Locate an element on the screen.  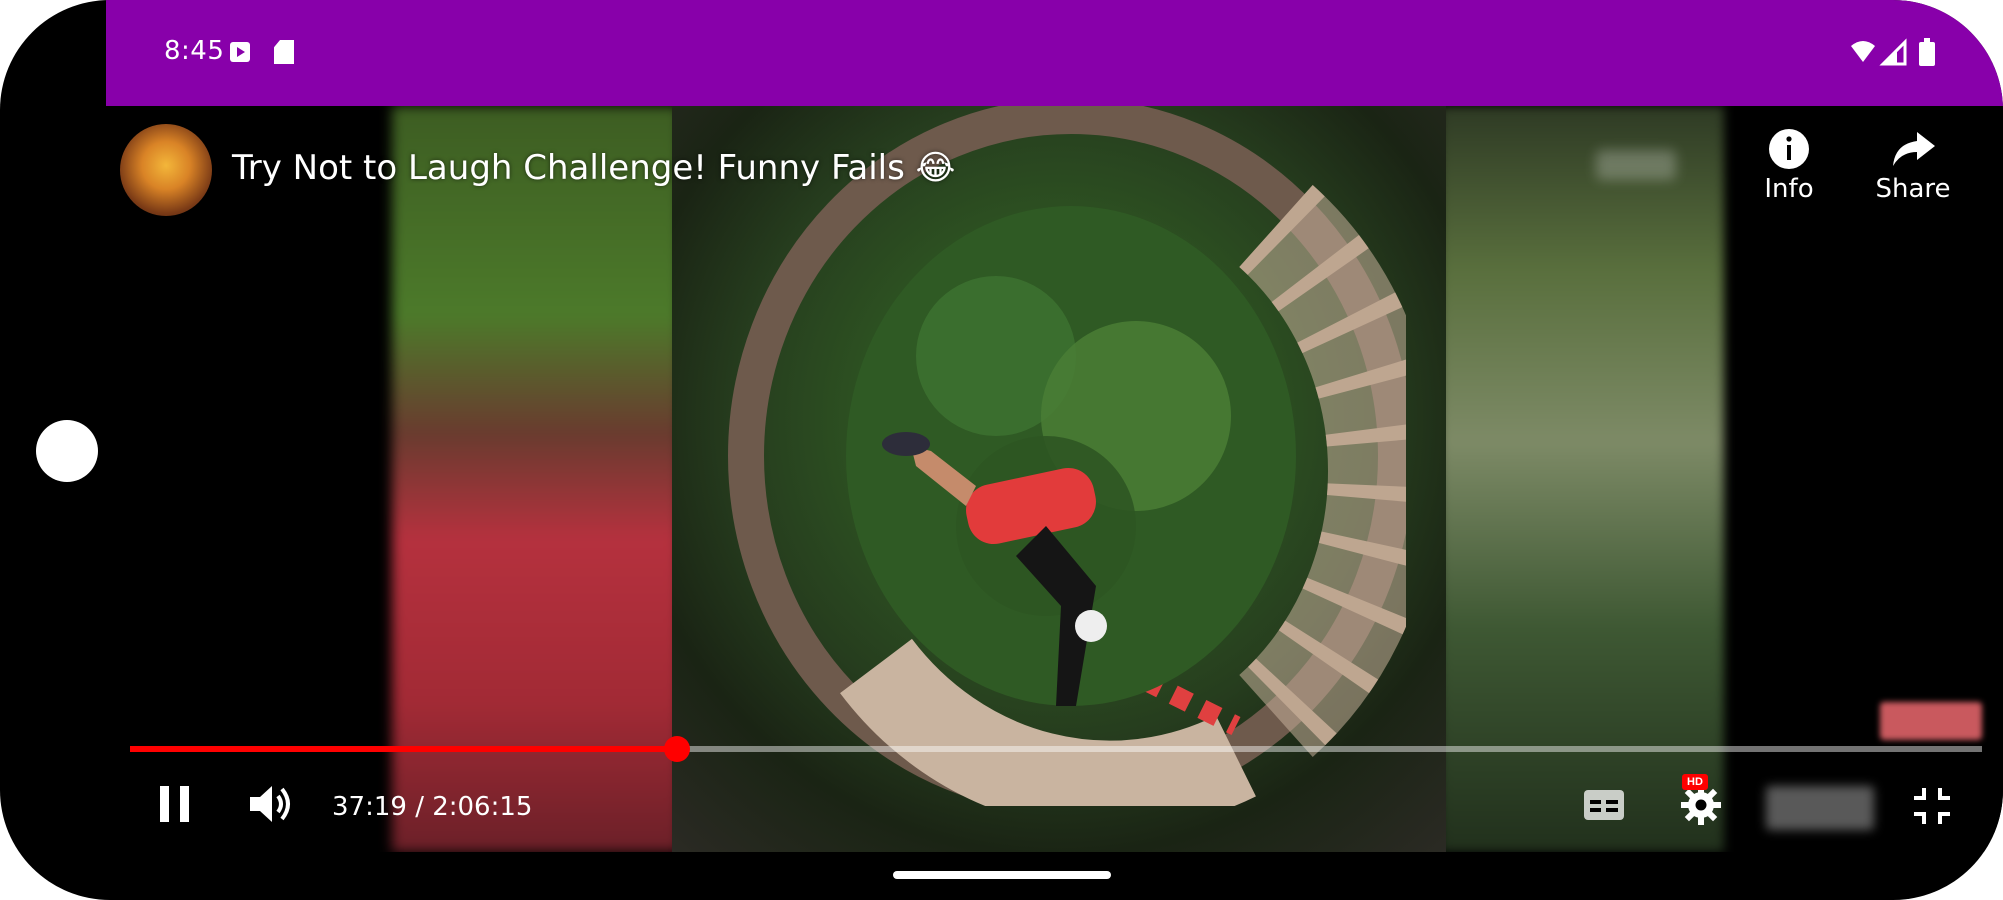
wifi-icon is located at coordinates (1863, 51).